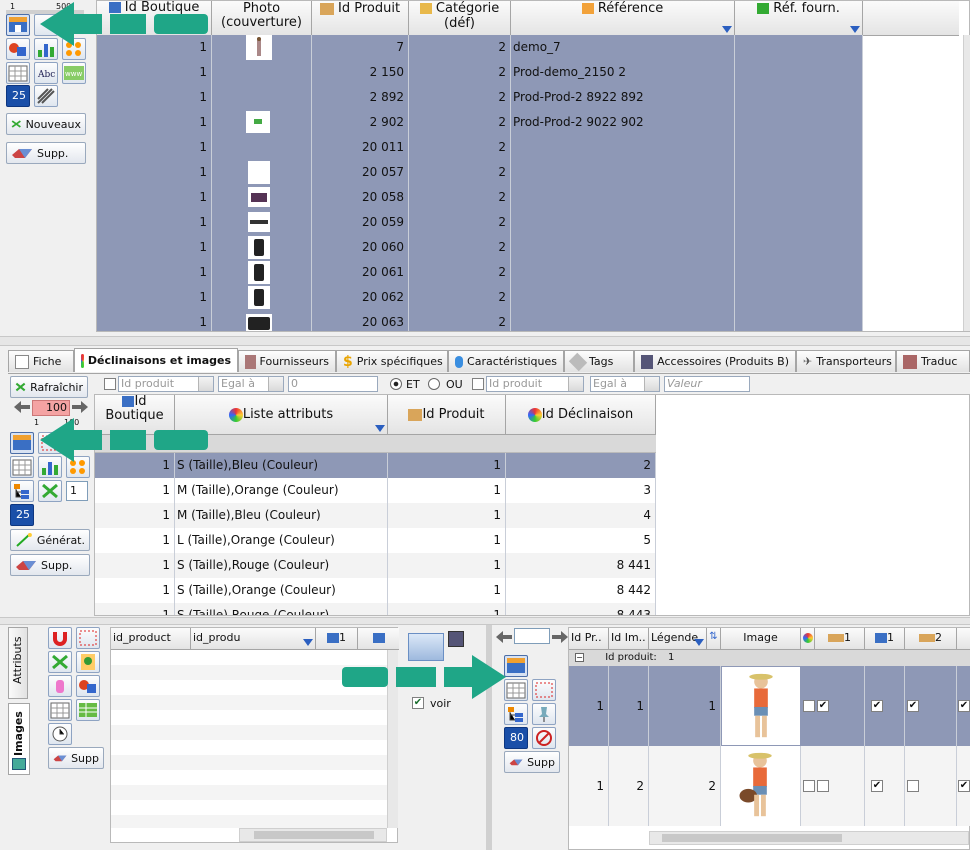 The image size is (970, 850). Describe the element at coordinates (166, 384) in the screenshot. I see `filter1-field: Id produit` at that location.